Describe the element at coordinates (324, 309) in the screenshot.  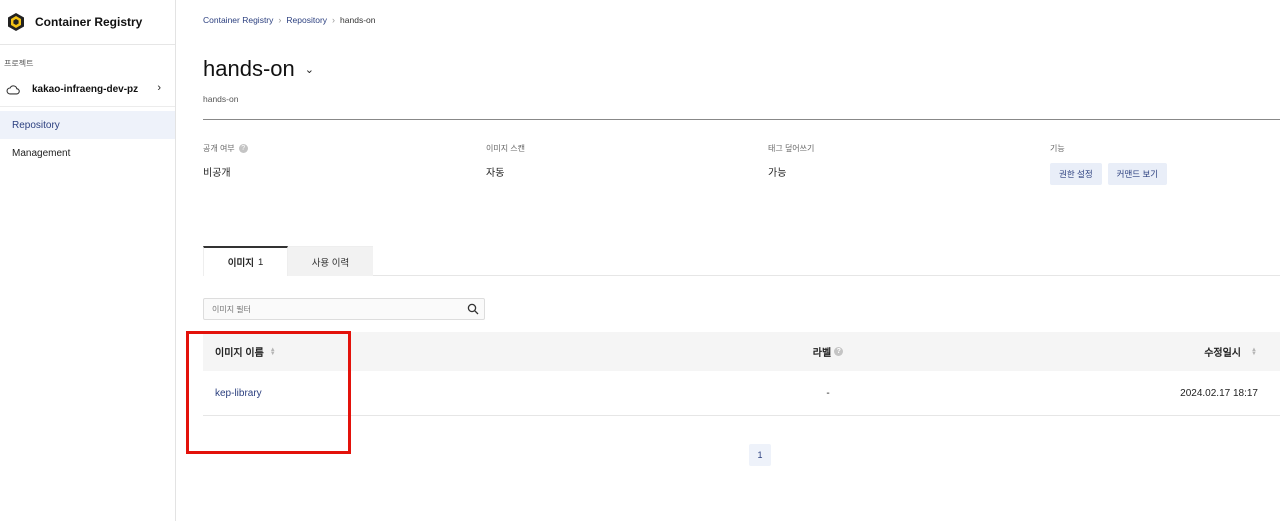
I see `image-filter-input` at that location.